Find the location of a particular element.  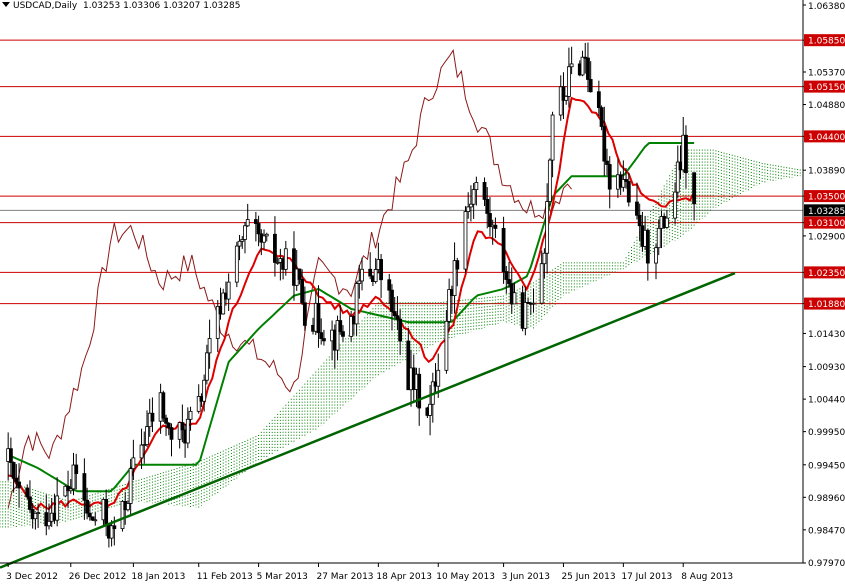

date-tick-label: 3 Jun 2013 is located at coordinates (526, 577).